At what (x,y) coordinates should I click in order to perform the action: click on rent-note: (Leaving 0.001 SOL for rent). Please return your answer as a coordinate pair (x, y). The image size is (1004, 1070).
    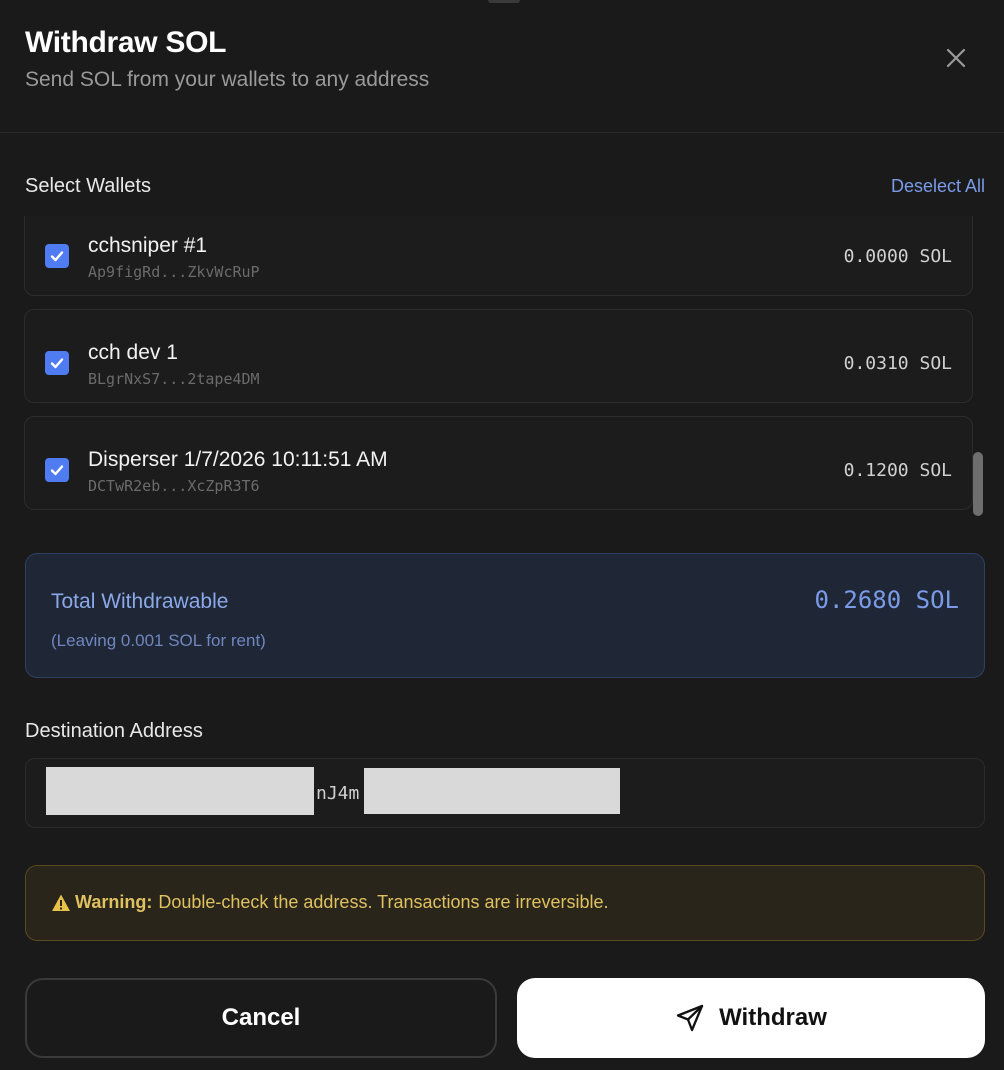
    Looking at the image, I should click on (158, 640).